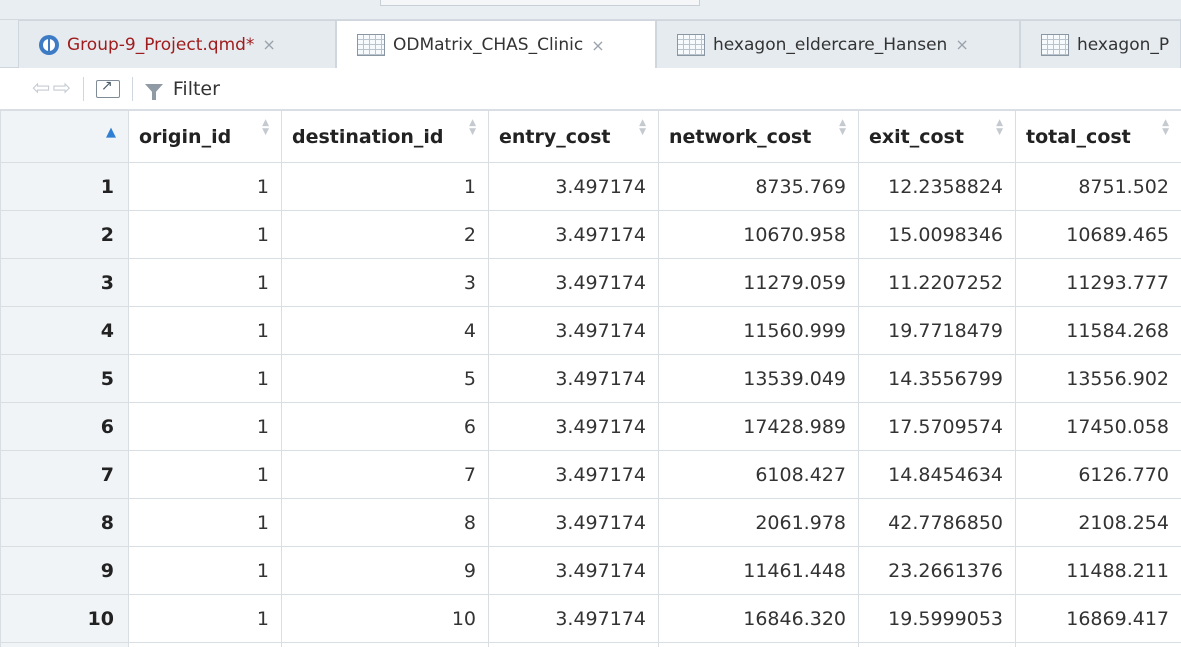 Image resolution: width=1181 pixels, height=647 pixels. Describe the element at coordinates (937, 186) in the screenshot. I see `table-cell: 12.2358824` at that location.